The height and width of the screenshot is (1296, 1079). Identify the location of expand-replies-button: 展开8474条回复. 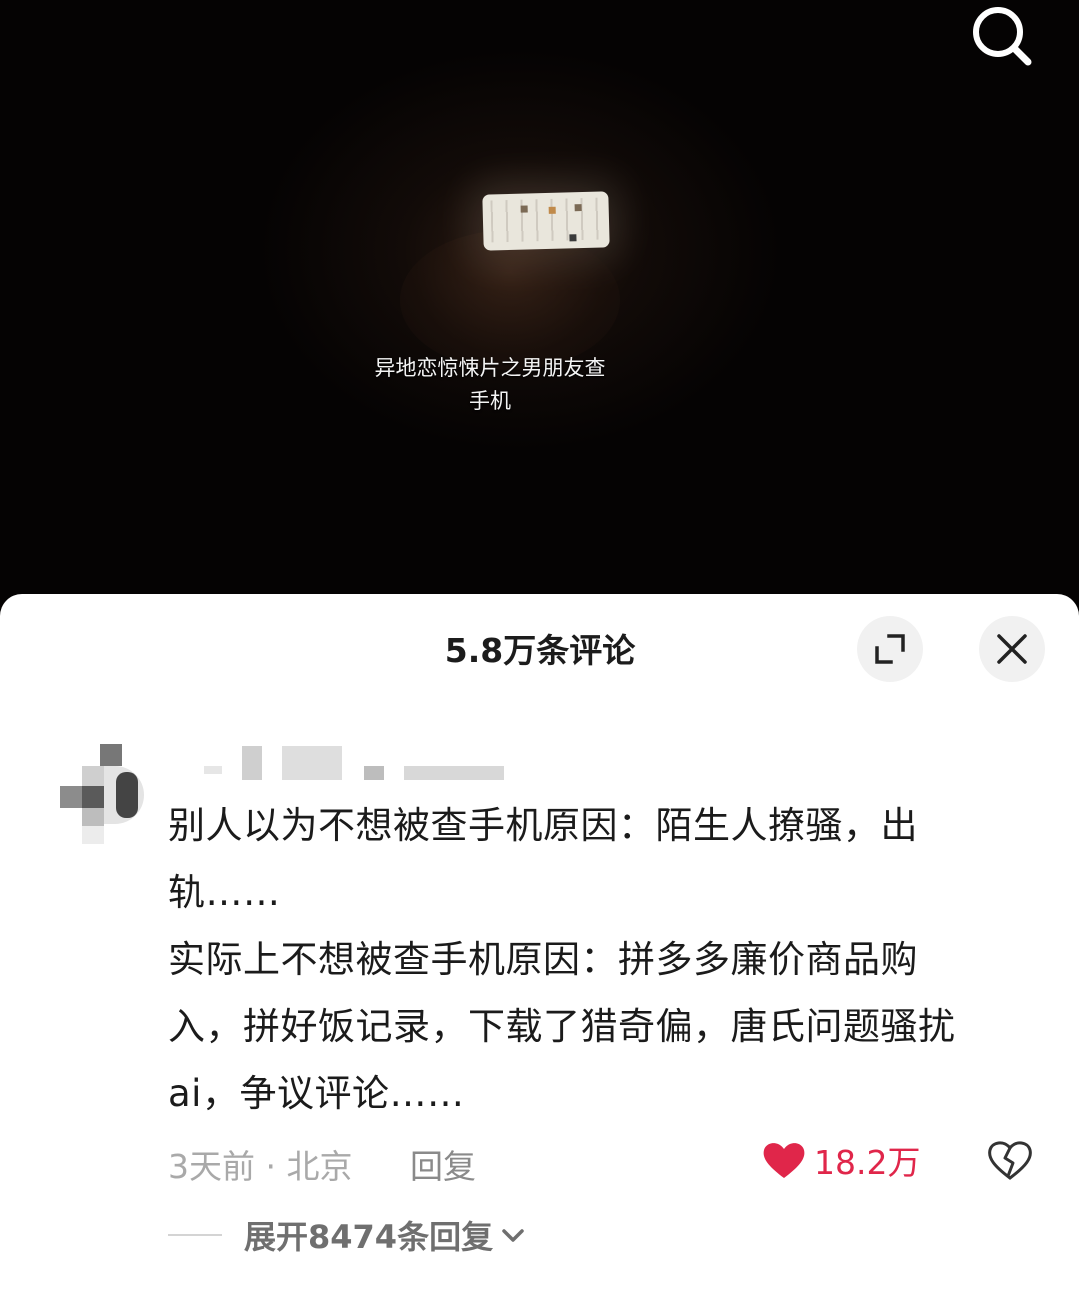
(347, 1235).